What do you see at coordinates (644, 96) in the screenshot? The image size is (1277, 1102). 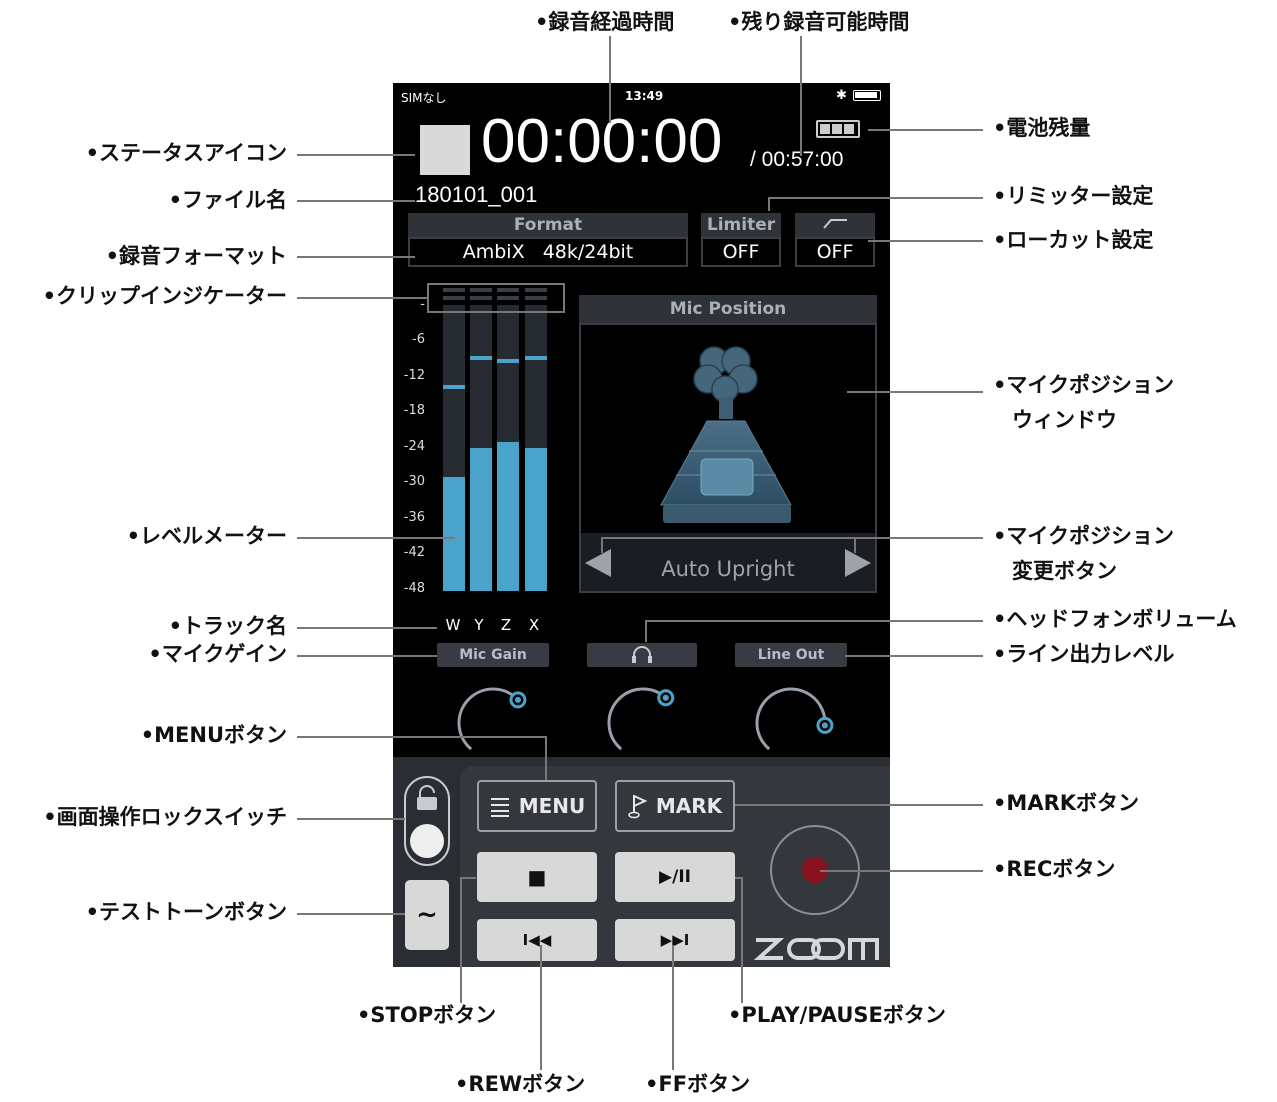 I see `status-time: 13:49` at bounding box center [644, 96].